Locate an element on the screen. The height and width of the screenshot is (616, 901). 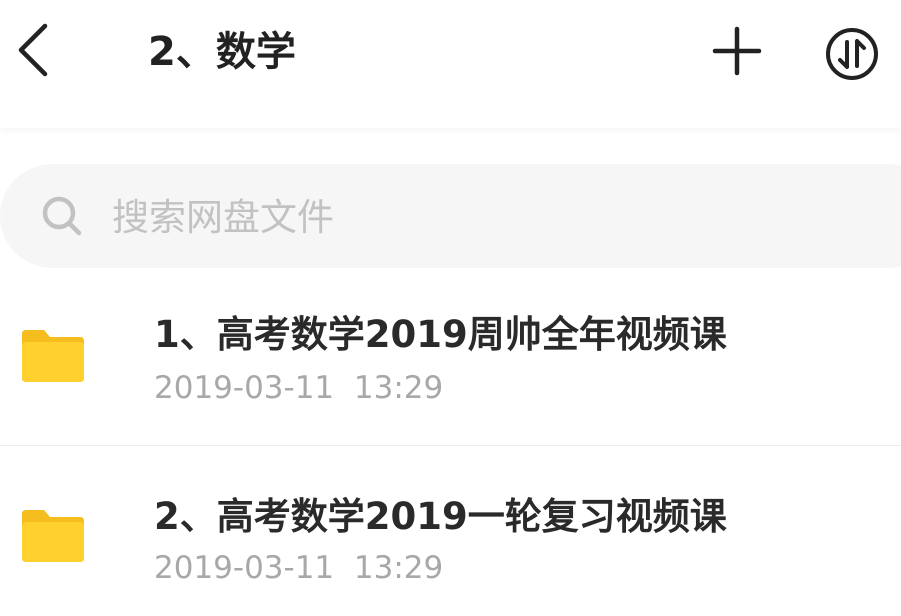
file-name: 2、高考数学2019一轮复习视频课 is located at coordinates (440, 516).